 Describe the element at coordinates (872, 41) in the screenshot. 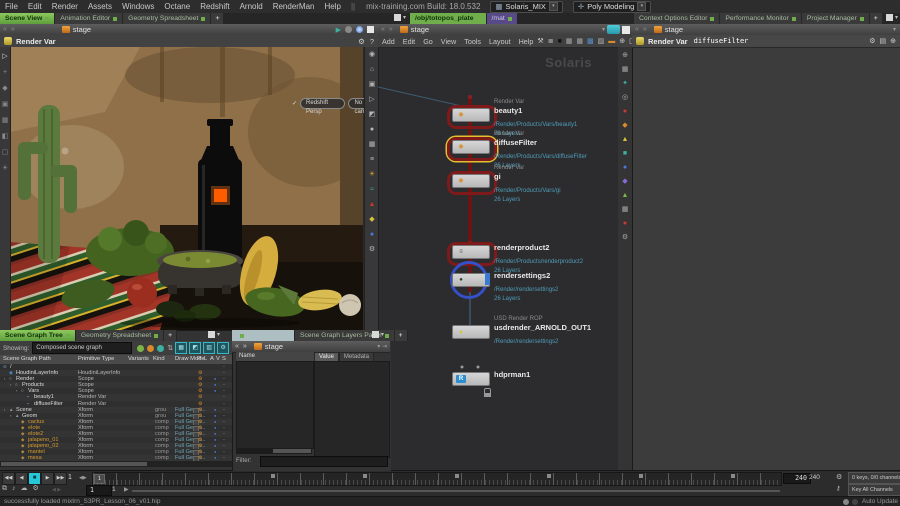

I see `gear-icon: ⚙` at that location.